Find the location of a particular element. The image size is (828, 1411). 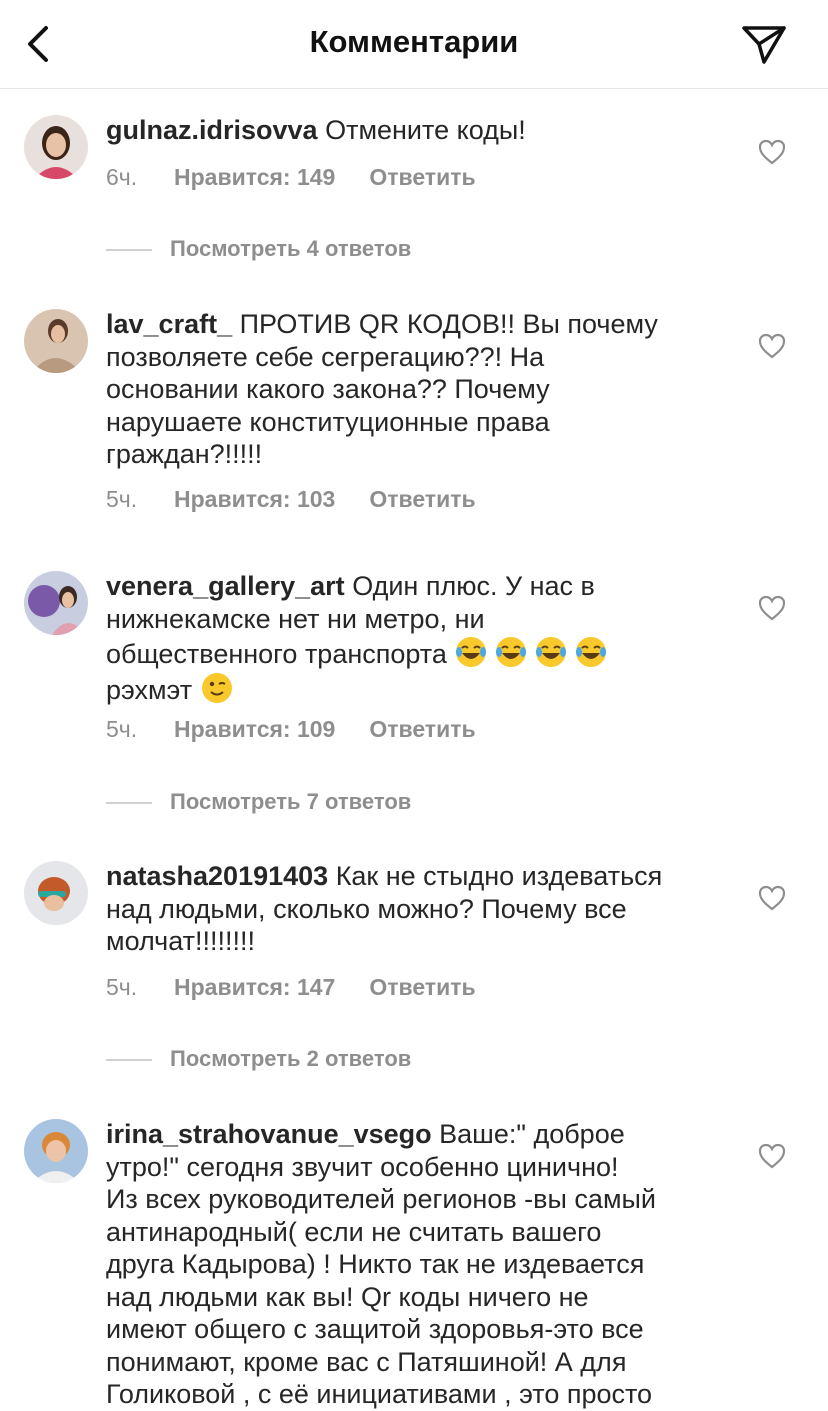

comment-text: над людьми как вы! Qr коды ничего не is located at coordinates (347, 1296).